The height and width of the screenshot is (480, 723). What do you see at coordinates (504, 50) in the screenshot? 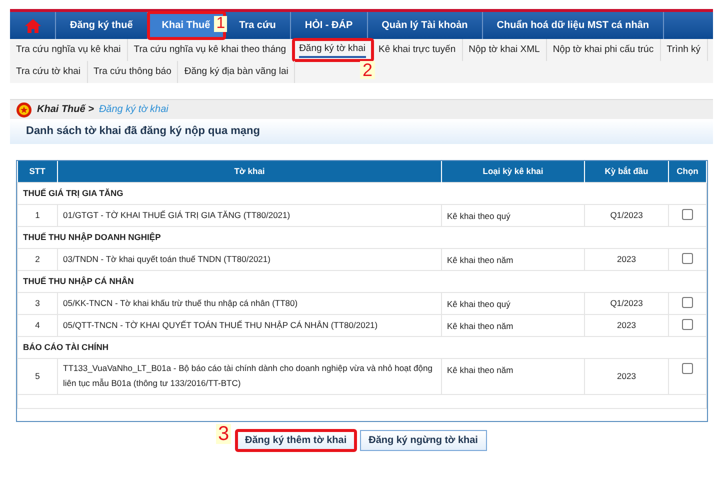
I see `submenu-tab: Nộp tờ khai XML` at bounding box center [504, 50].